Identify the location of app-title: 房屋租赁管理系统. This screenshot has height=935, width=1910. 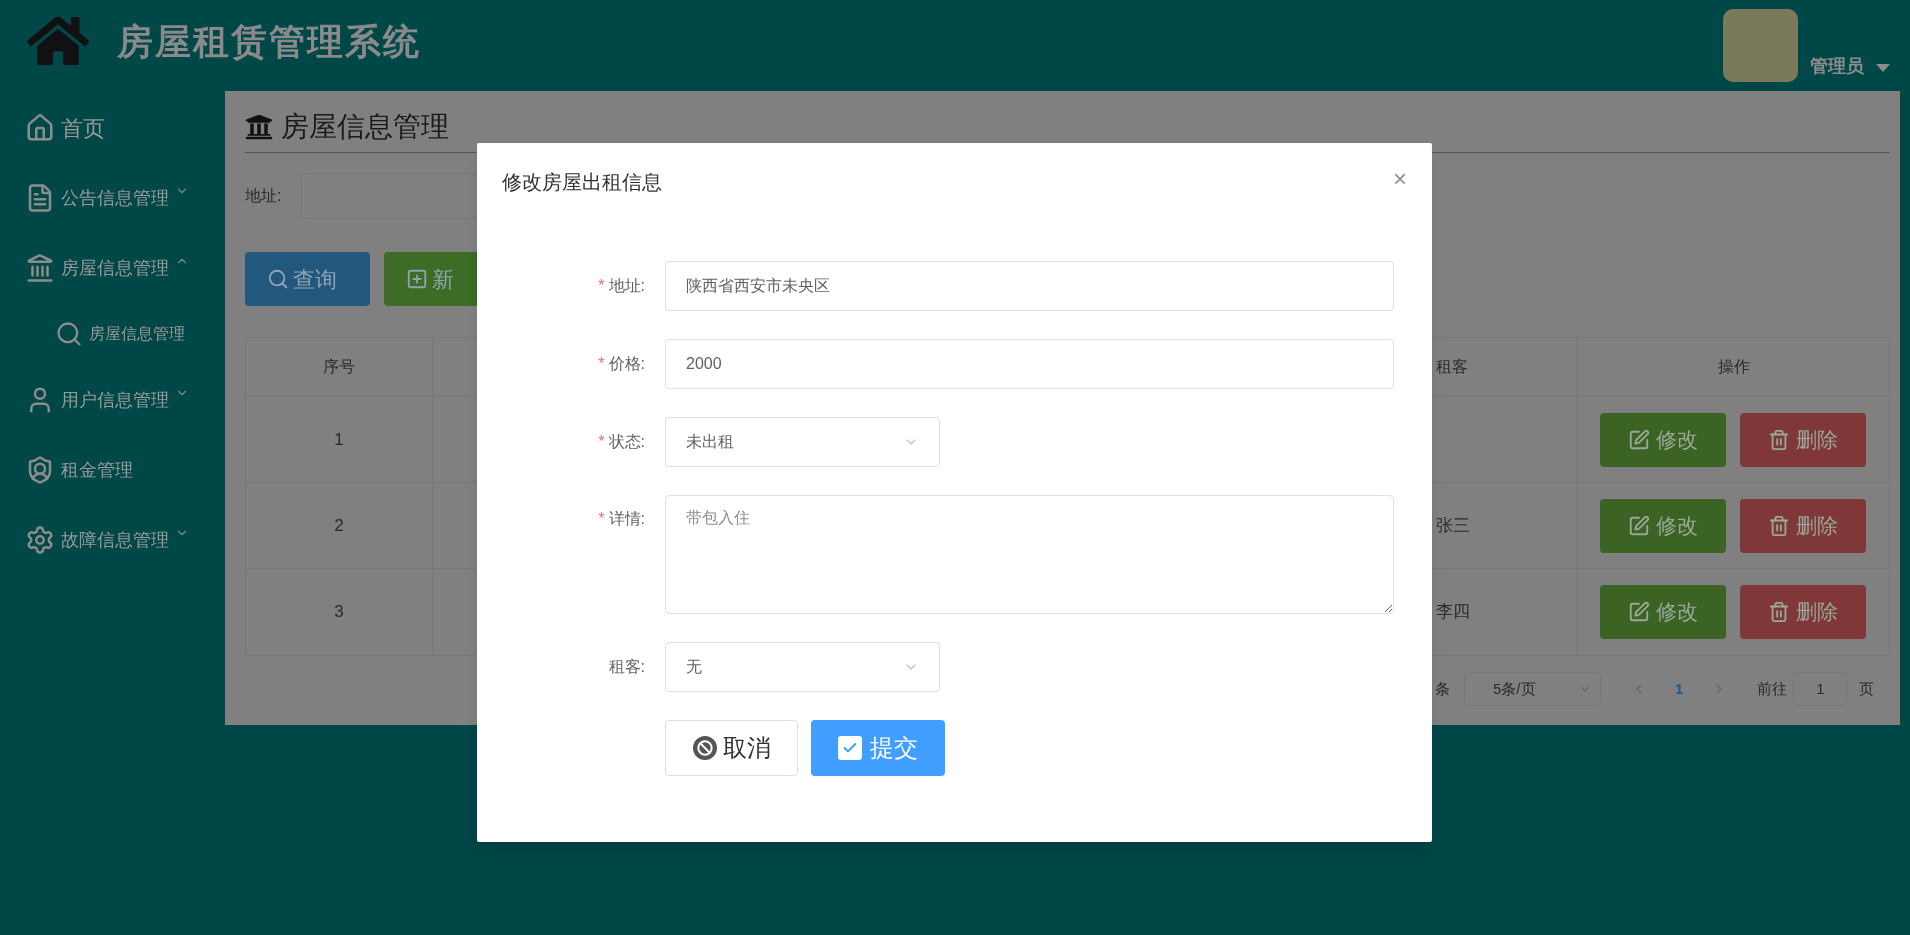
(269, 41).